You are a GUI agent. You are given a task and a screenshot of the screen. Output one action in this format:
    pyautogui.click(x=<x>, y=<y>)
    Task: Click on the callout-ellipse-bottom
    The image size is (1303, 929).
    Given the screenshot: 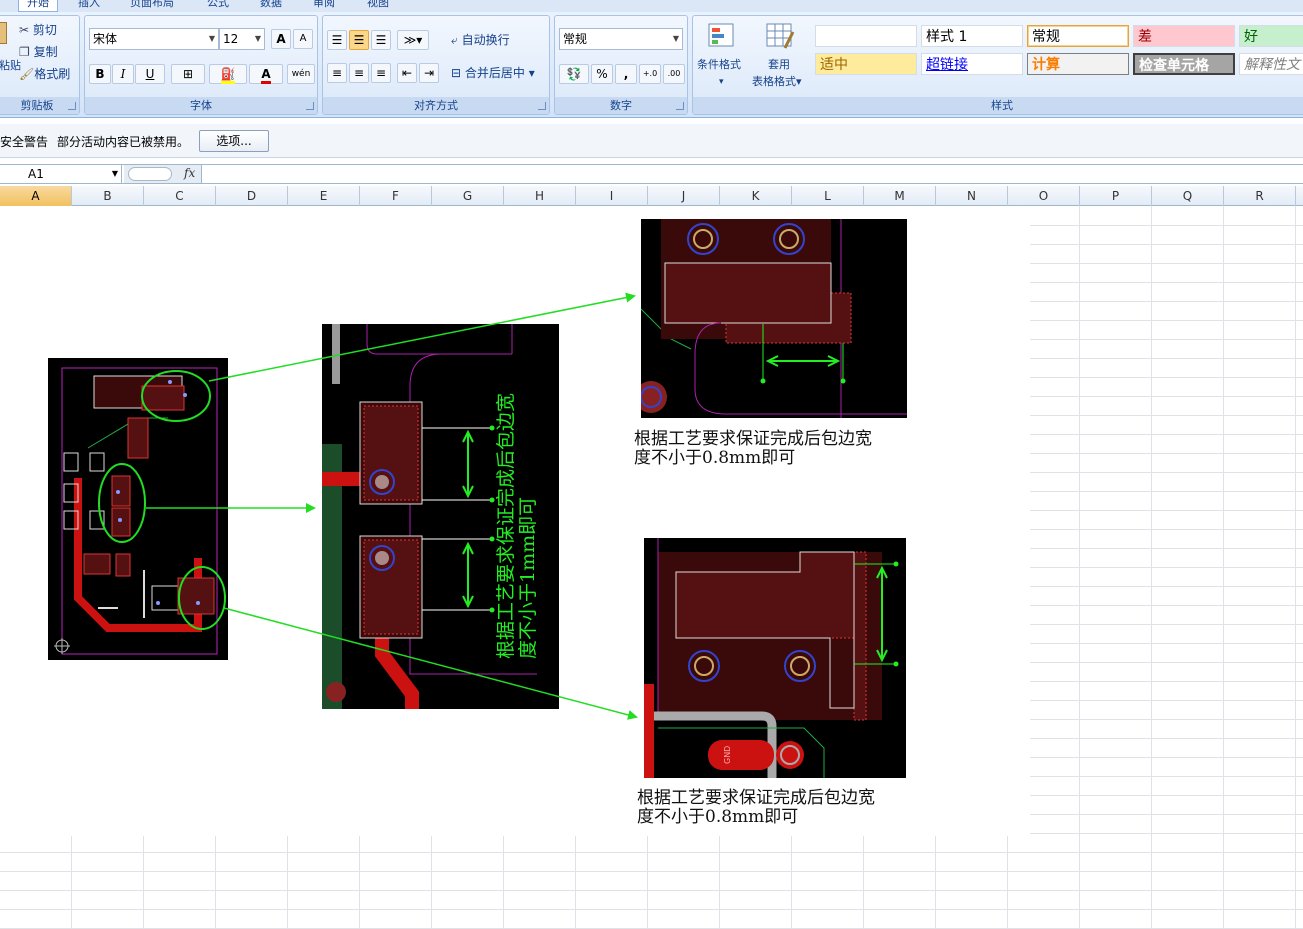 What is the action you would take?
    pyautogui.click(x=202, y=598)
    